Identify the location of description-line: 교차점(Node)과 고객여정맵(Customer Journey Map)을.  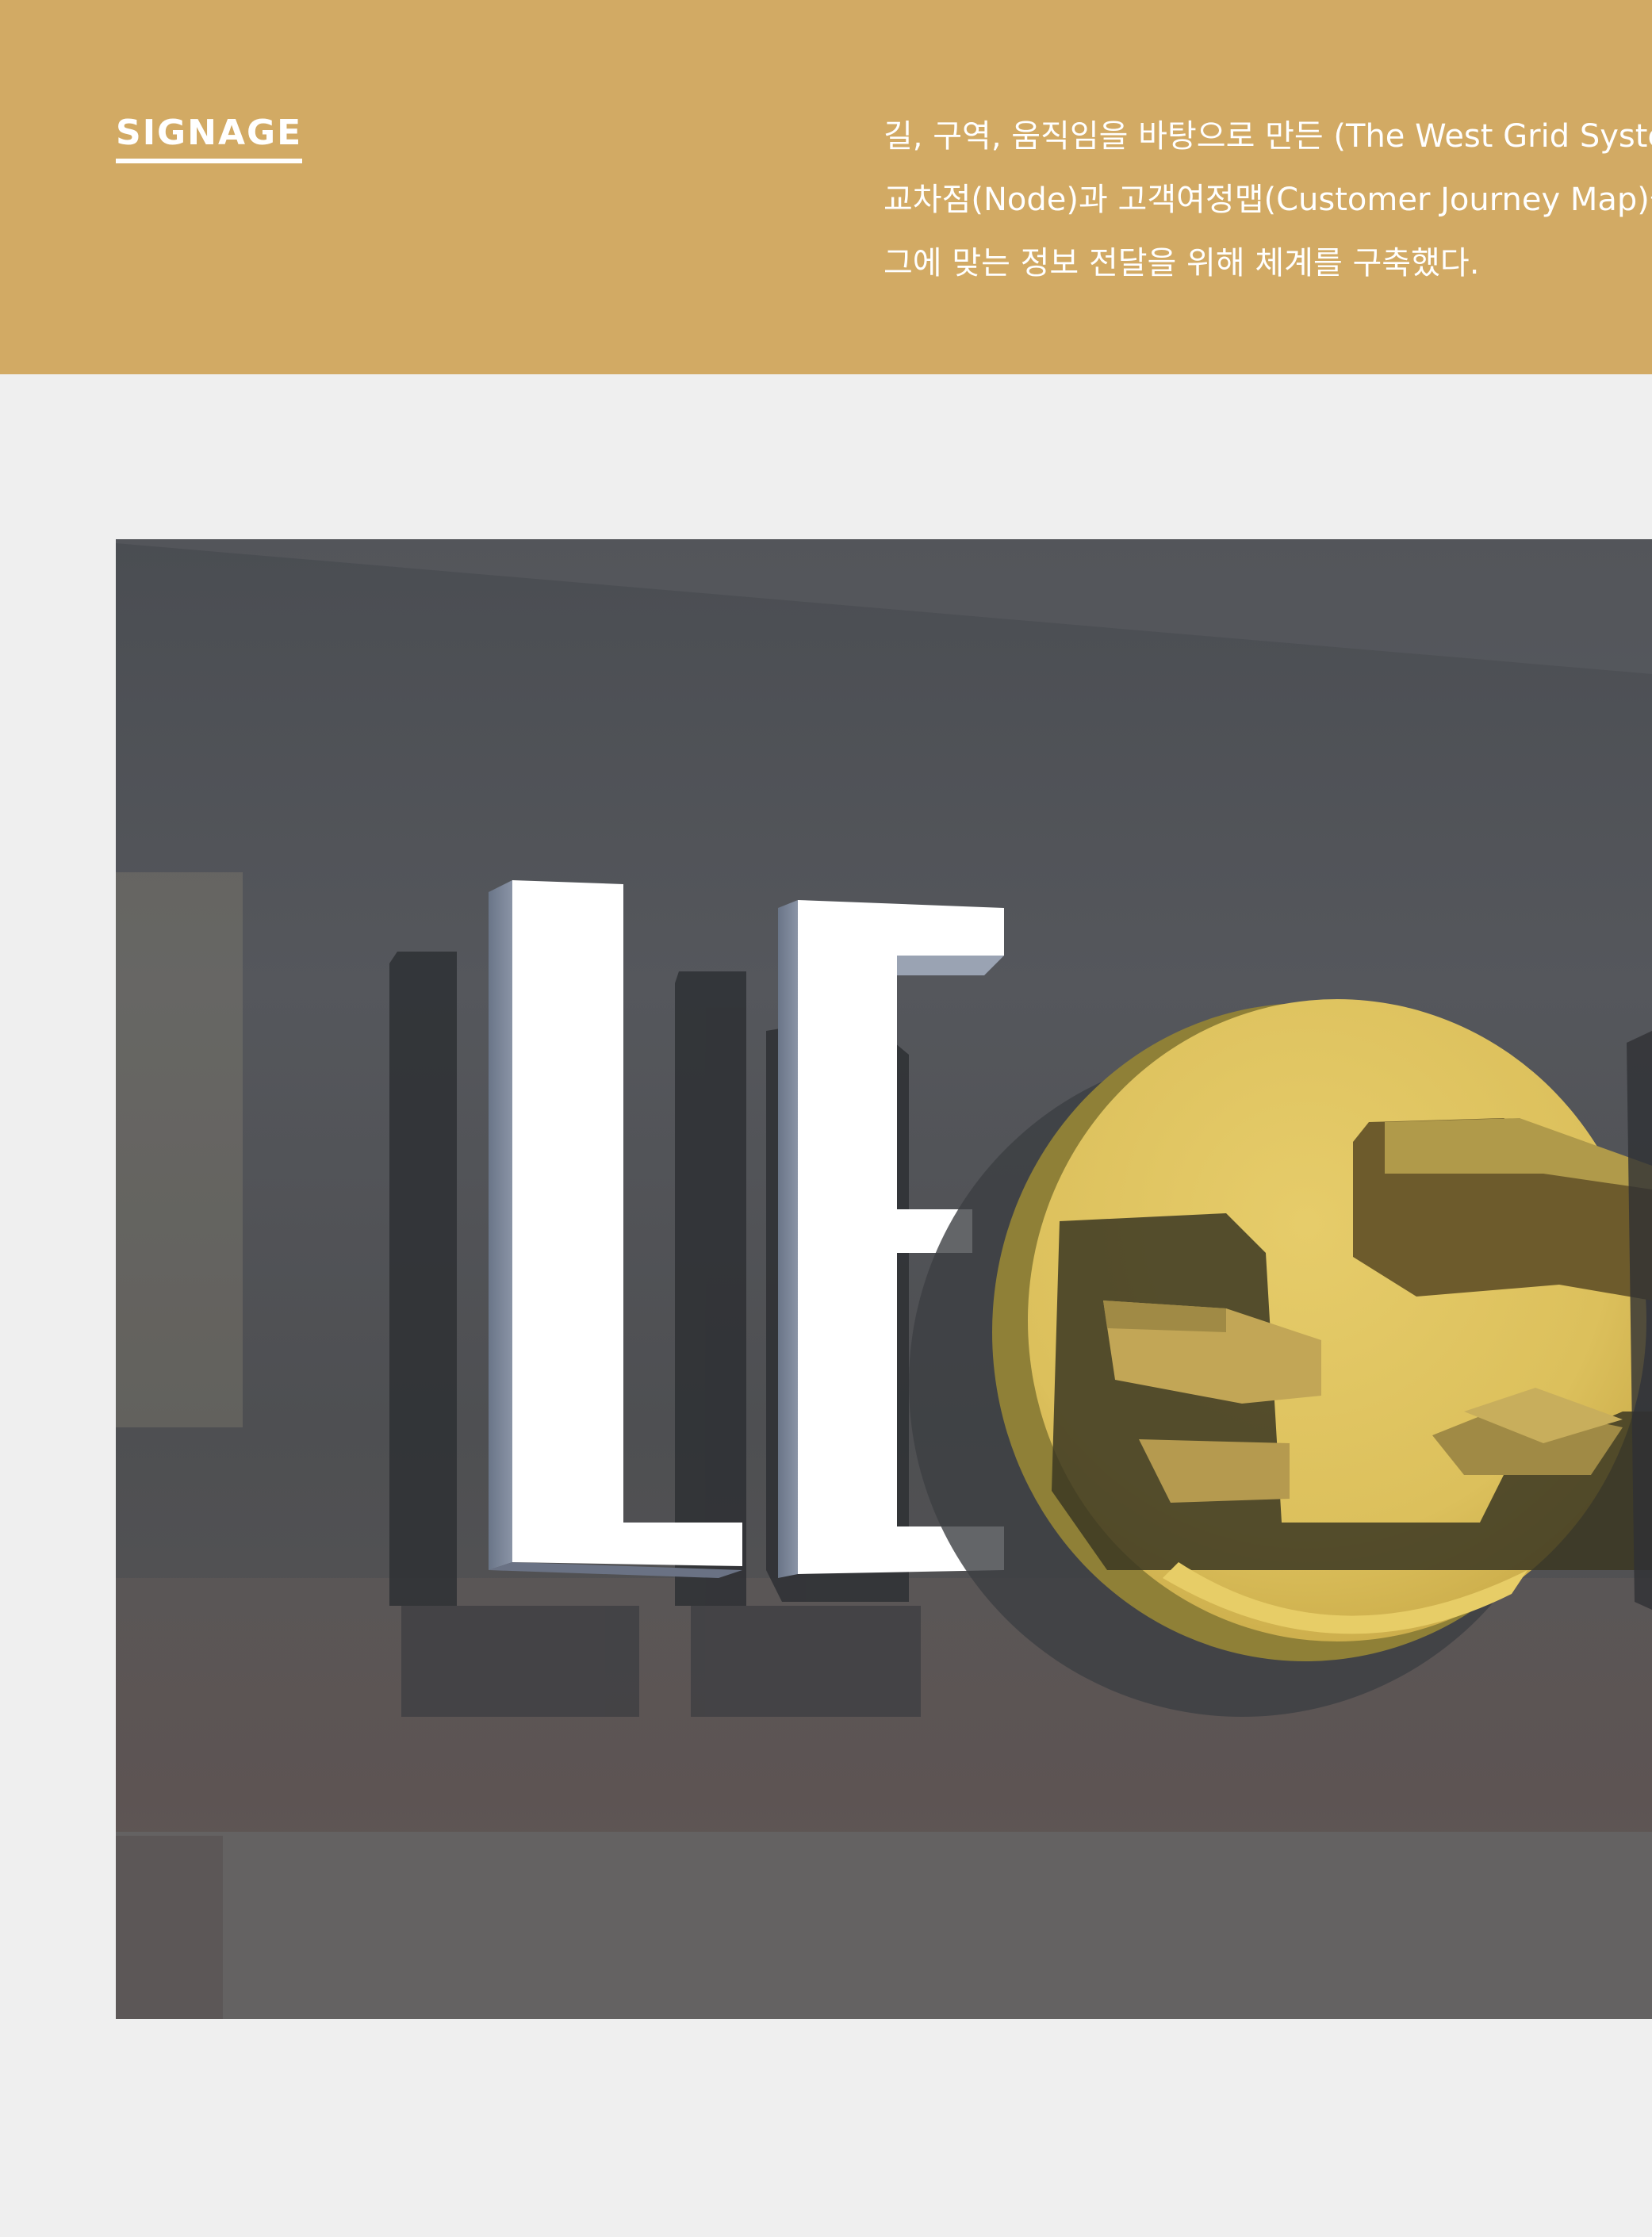
(1267, 200).